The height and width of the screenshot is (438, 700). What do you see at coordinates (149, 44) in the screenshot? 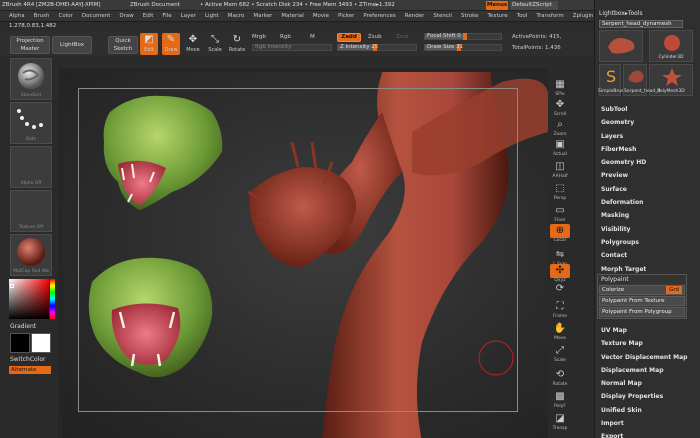
I see `edit-mode-button: ◩ Edit` at bounding box center [149, 44].